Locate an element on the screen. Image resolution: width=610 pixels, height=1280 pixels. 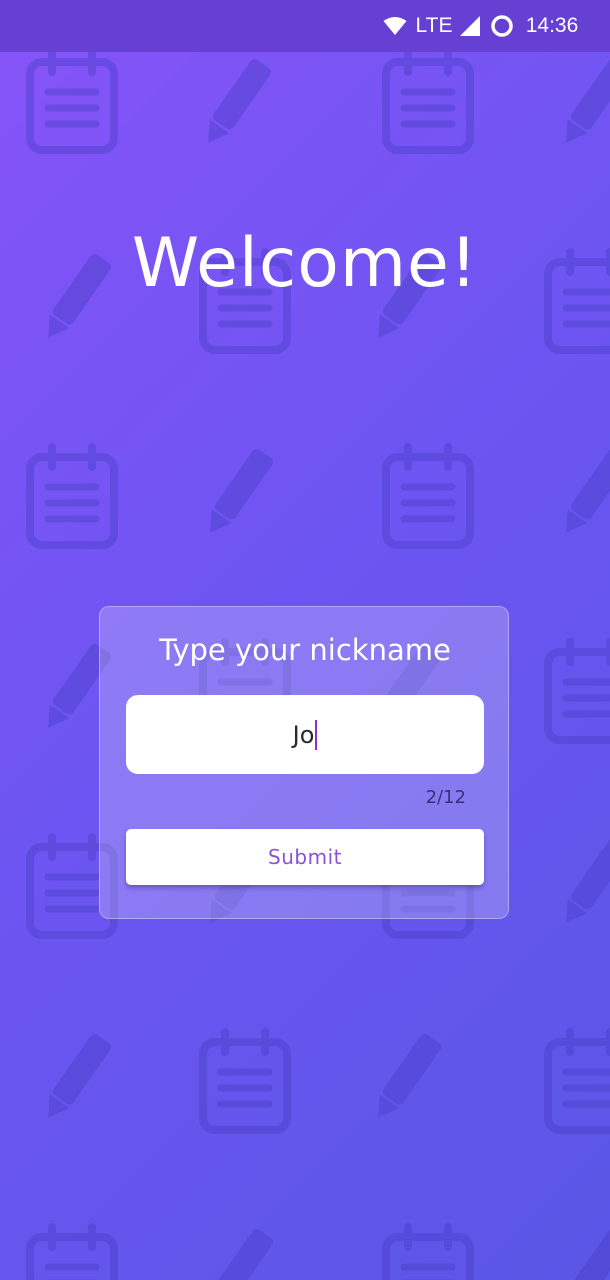
text-cursor is located at coordinates (316, 734).